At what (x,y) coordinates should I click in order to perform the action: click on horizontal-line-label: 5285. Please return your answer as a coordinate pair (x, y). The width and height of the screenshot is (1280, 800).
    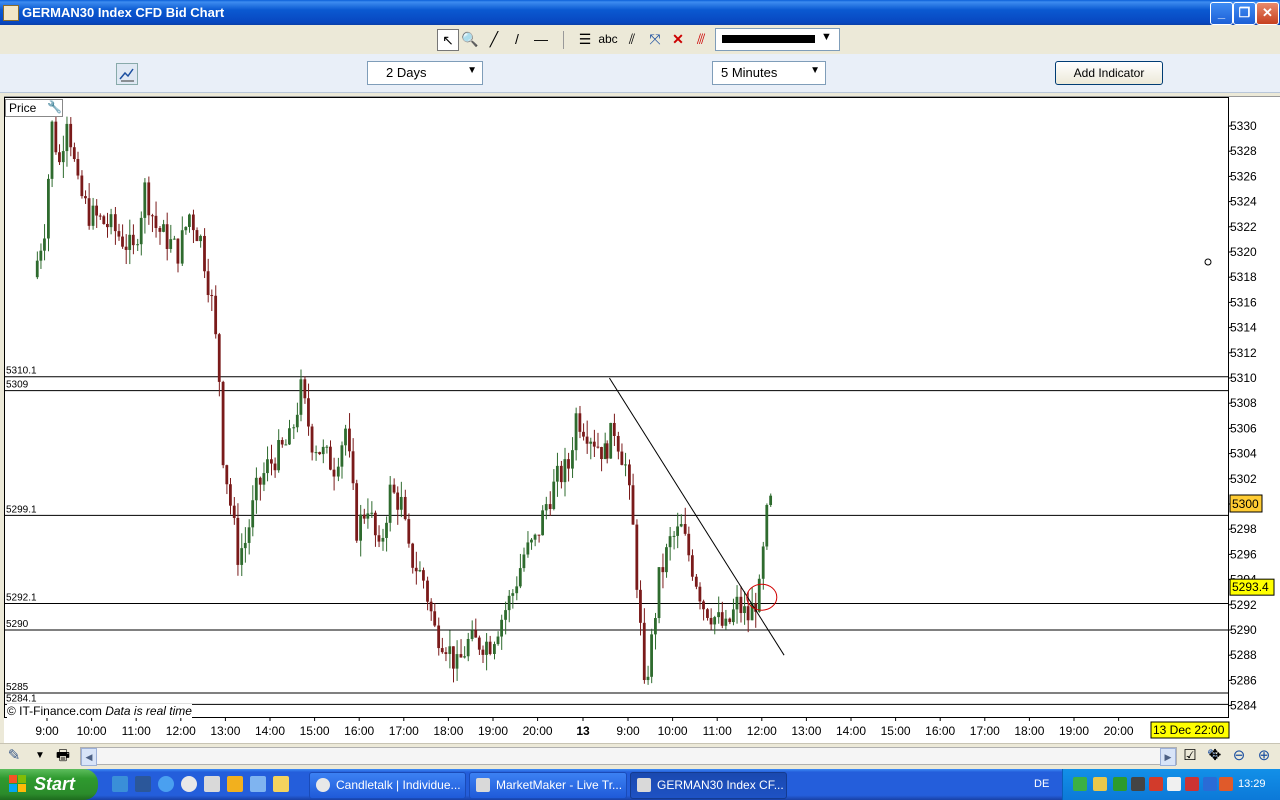
    Looking at the image, I should click on (17, 687).